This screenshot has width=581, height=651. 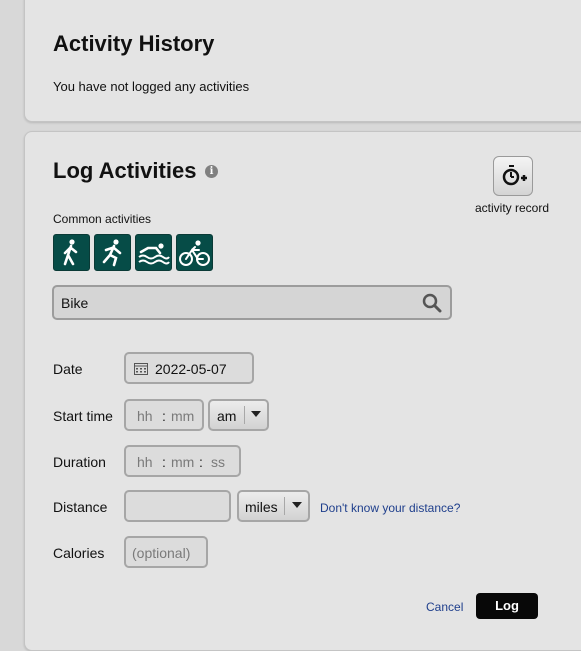 I want to click on calories-label: Calories, so click(x=79, y=553).